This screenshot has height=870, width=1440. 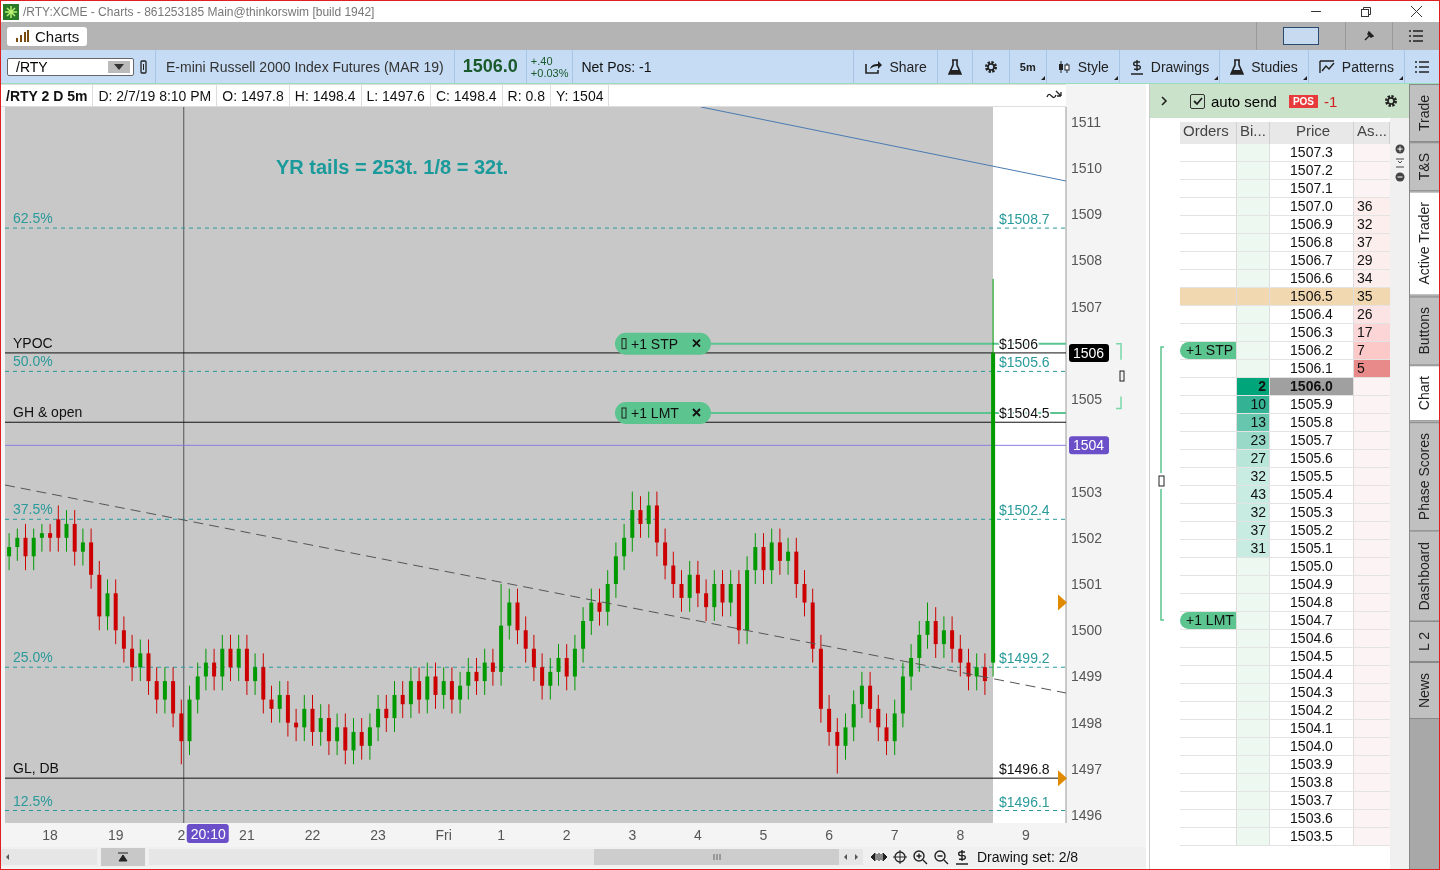 What do you see at coordinates (1263, 66) in the screenshot?
I see `studies-button: Studies` at bounding box center [1263, 66].